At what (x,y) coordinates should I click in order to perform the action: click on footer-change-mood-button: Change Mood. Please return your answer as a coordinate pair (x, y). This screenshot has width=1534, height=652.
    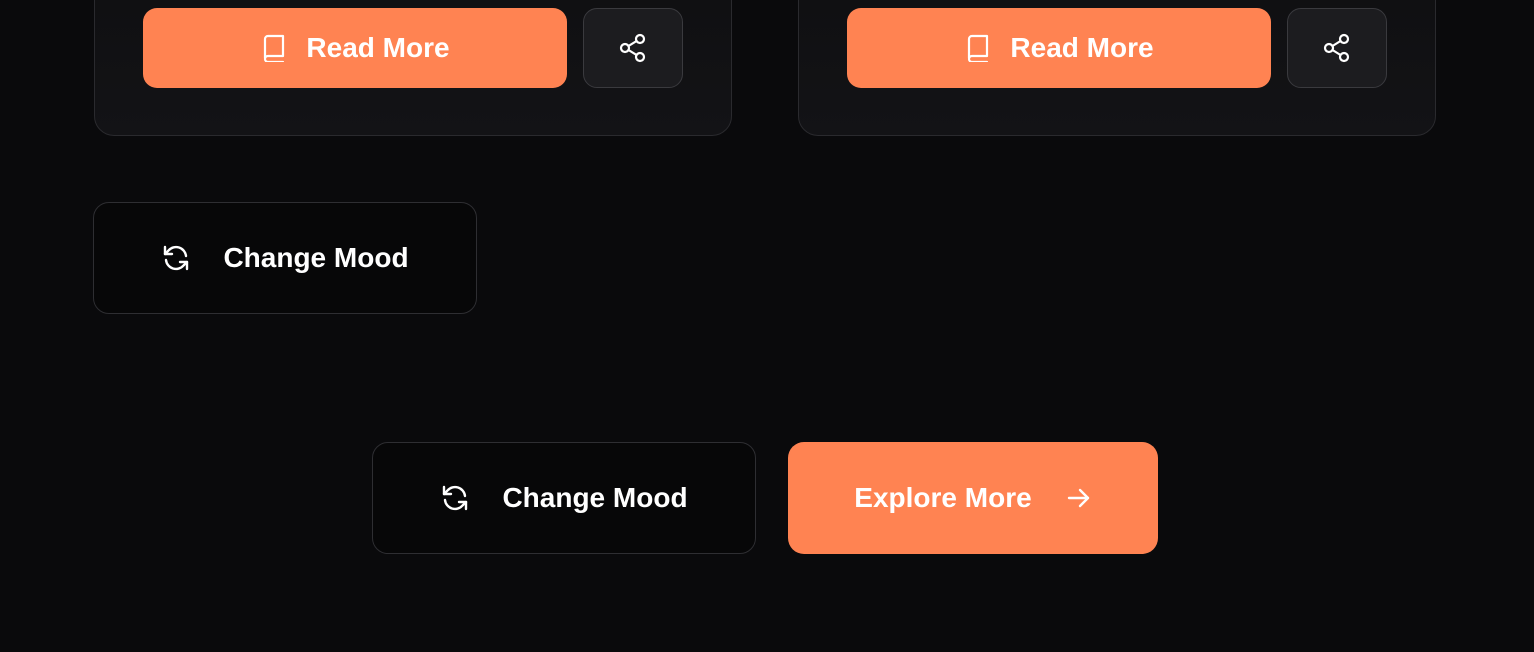
    Looking at the image, I should click on (564, 498).